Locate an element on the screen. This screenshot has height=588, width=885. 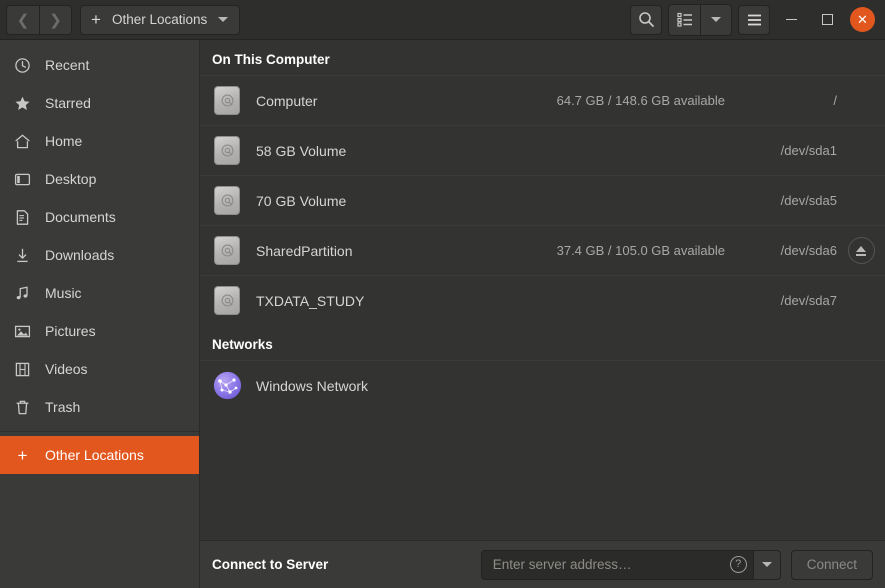
back-button: ❮ is located at coordinates (23, 19).